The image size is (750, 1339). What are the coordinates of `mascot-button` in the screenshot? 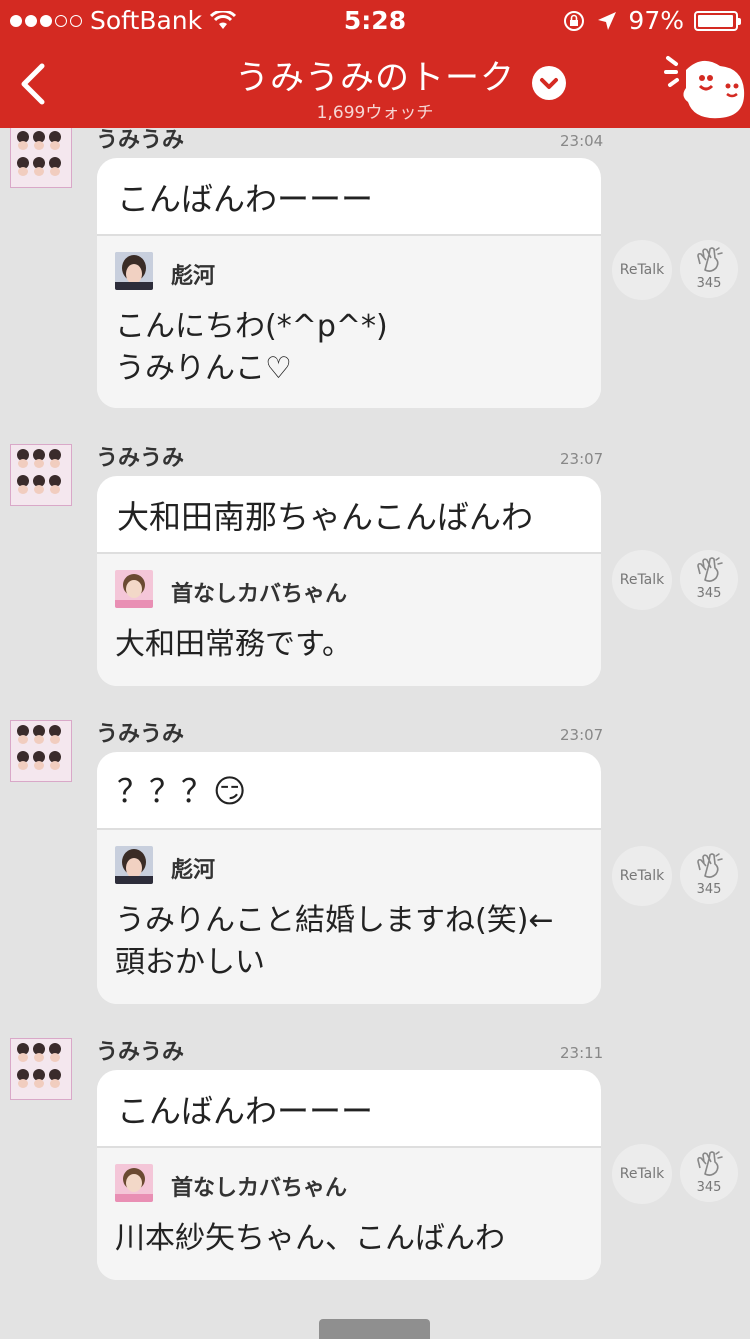 It's located at (705, 86).